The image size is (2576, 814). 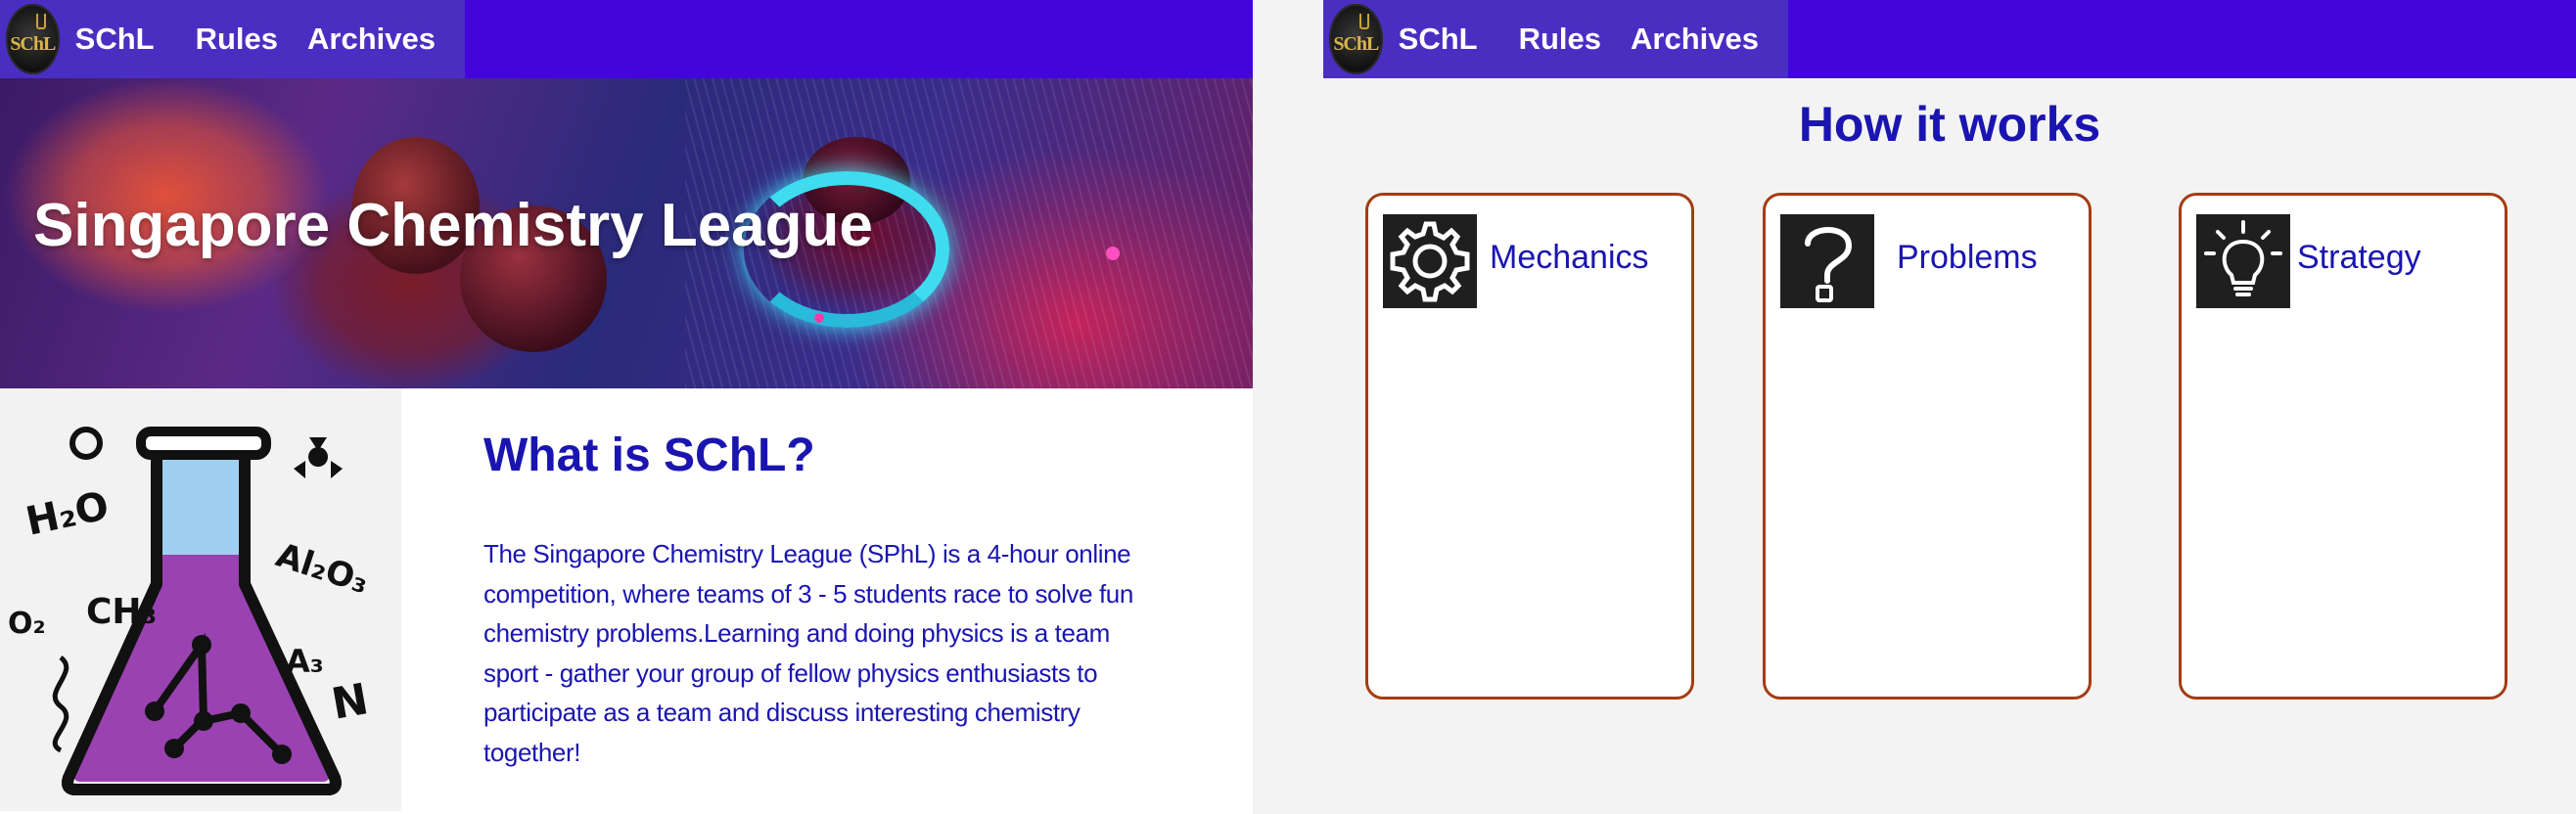 What do you see at coordinates (1570, 257) in the screenshot?
I see `mechanics-label: Mechanics` at bounding box center [1570, 257].